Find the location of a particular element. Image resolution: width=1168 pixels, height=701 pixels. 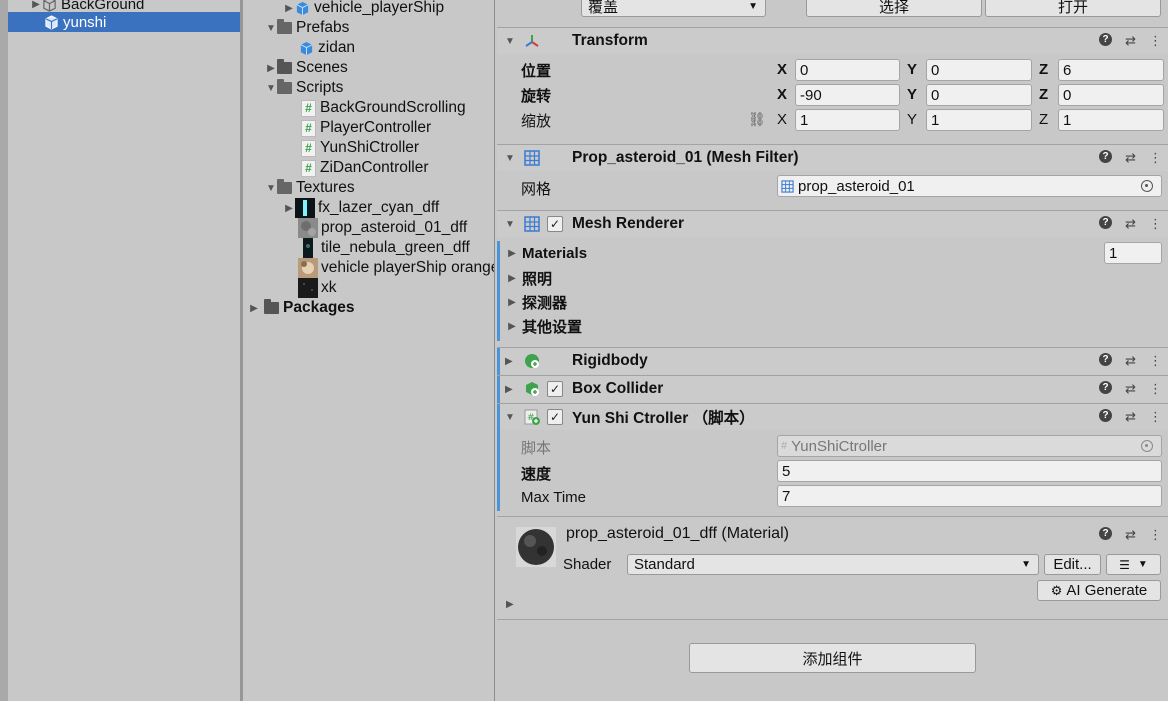

lighting-foldout: ▶ 照明 is located at coordinates (529, 278).